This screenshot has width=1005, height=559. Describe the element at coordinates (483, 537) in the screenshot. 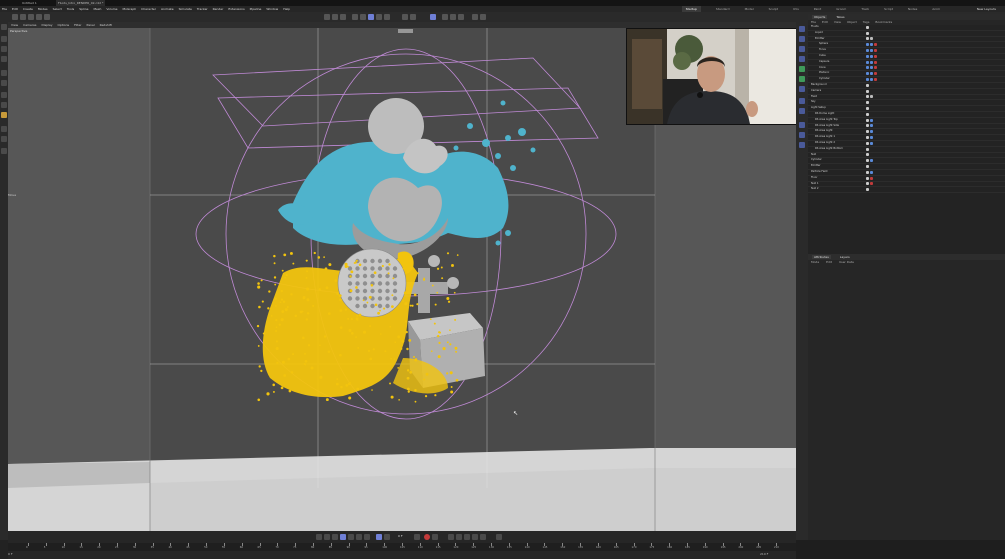

I see `key-pla-icon` at that location.